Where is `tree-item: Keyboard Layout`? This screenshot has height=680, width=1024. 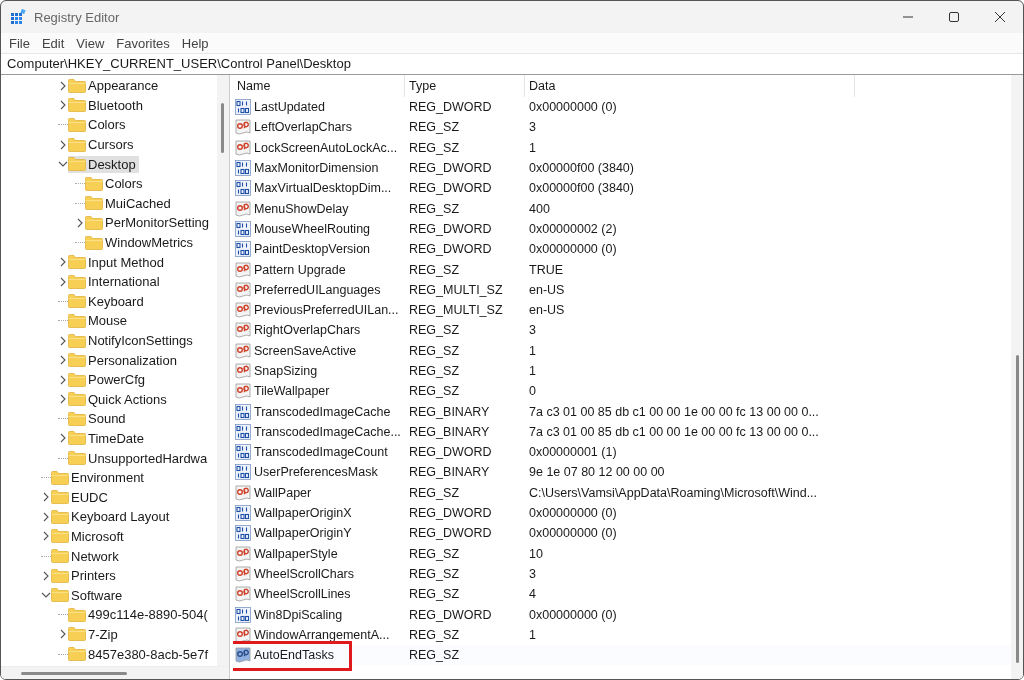 tree-item: Keyboard Layout is located at coordinates (112, 517).